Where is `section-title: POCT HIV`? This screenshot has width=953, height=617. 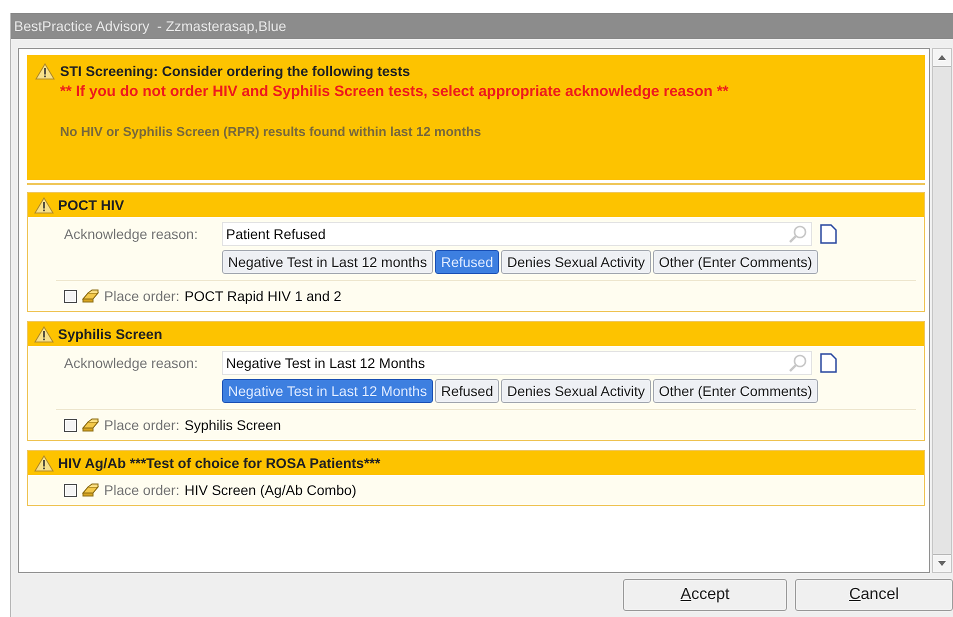
section-title: POCT HIV is located at coordinates (91, 205).